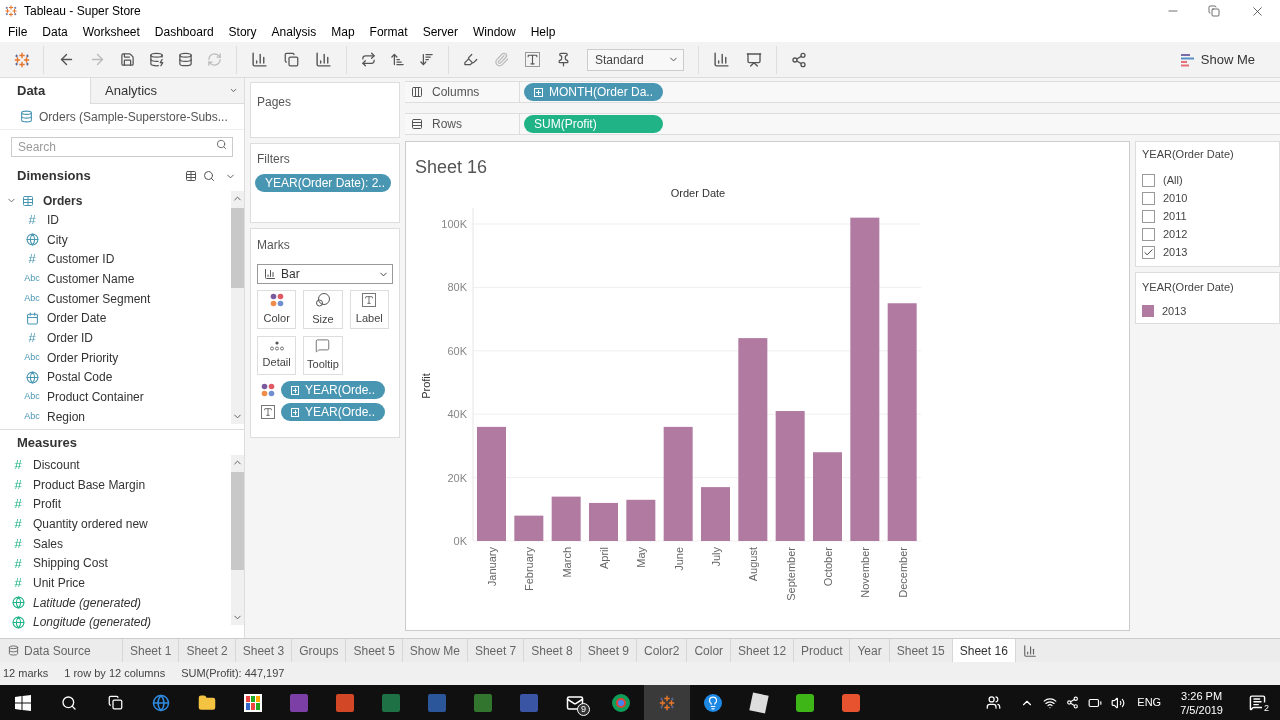 This screenshot has width=1280, height=720. Describe the element at coordinates (1118, 702) in the screenshot. I see `volume-icon` at that location.